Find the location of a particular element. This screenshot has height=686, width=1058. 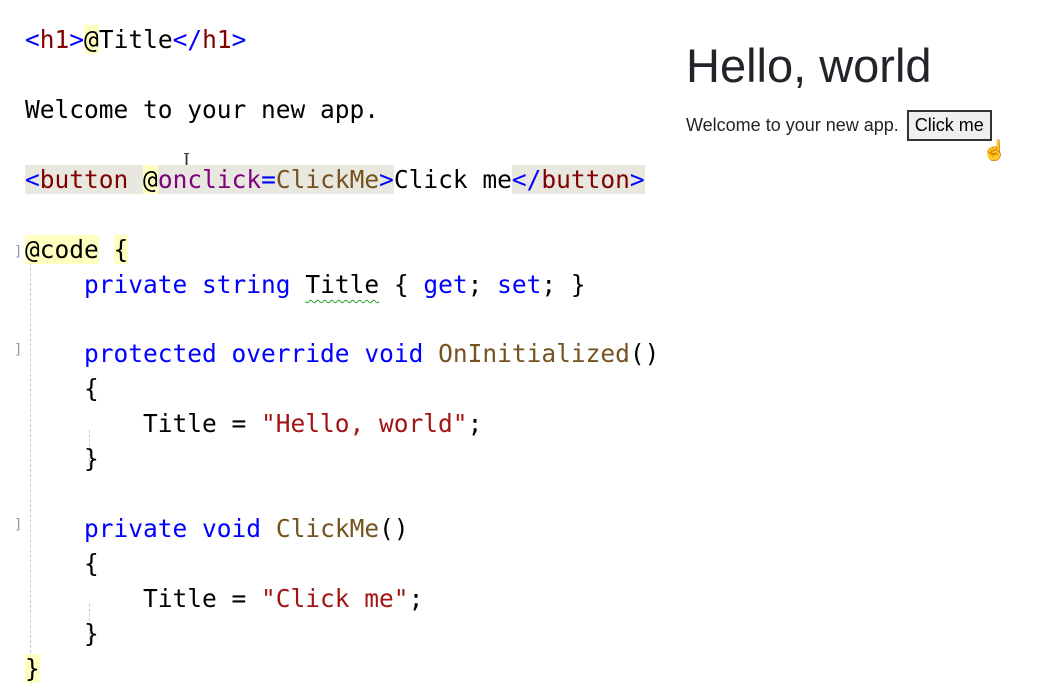

token: string is located at coordinates (246, 284).